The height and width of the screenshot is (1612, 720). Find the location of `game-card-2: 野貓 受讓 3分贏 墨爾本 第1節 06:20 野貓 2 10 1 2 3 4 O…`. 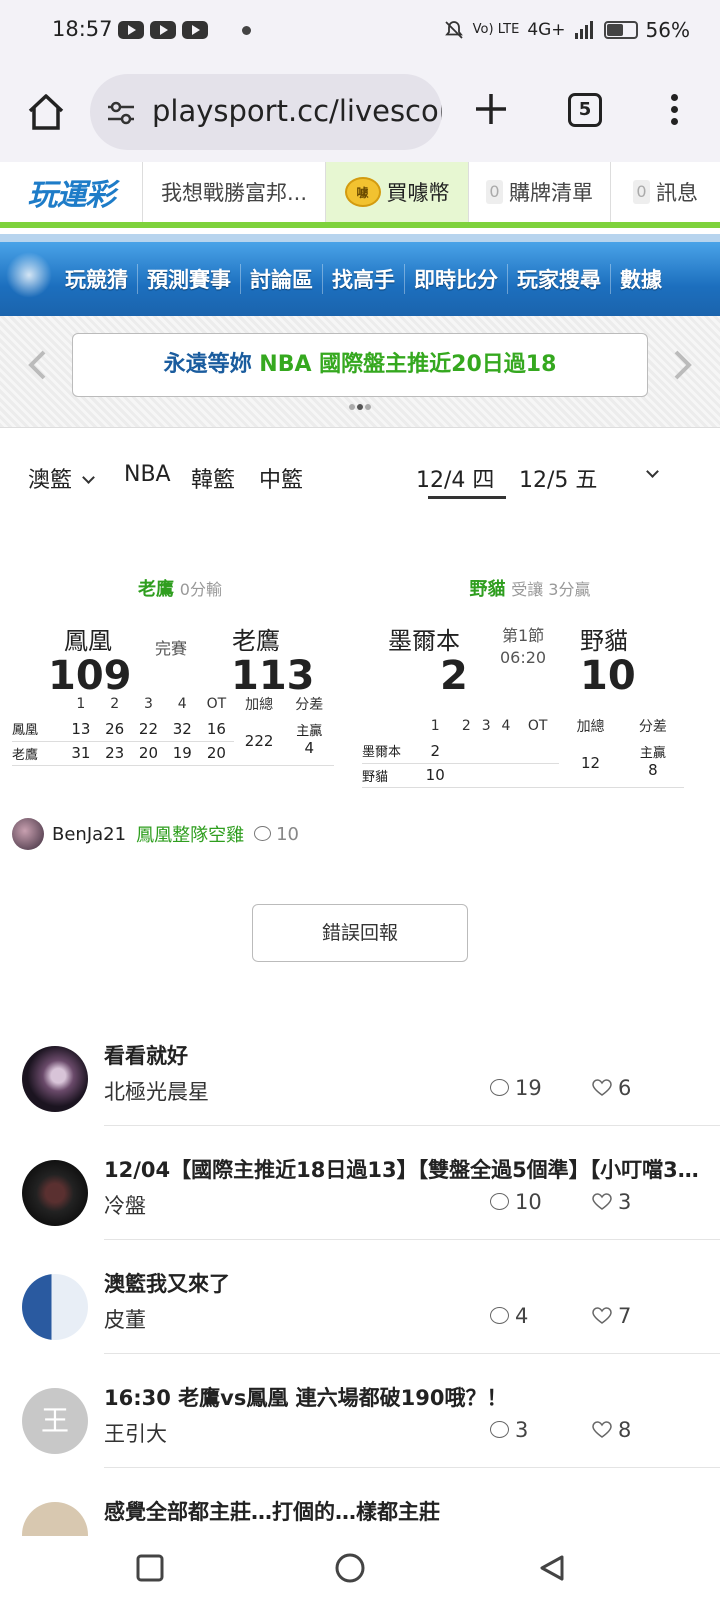

game-card-2: 野貓 受讓 3分贏 墨爾本 第1節 06:20 野貓 2 10 1 2 3 4 O… is located at coordinates (530, 685).